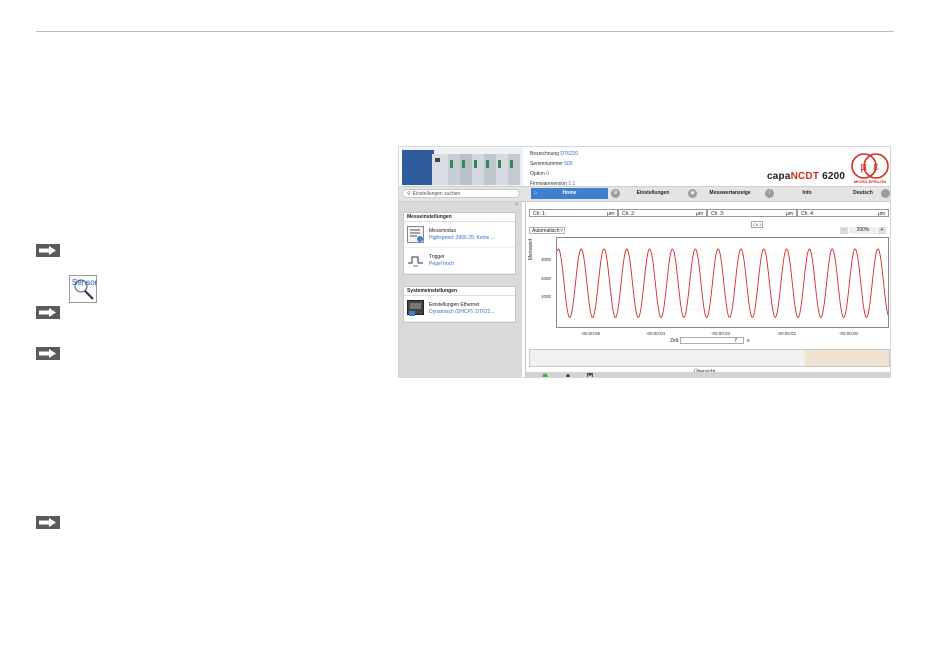  Describe the element at coordinates (847, 358) in the screenshot. I see `overview-selection` at that location.